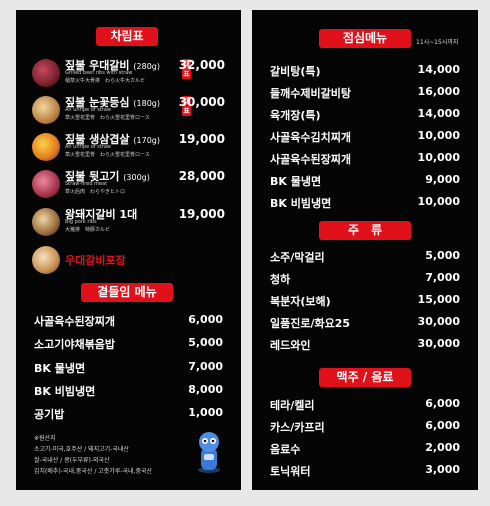  Describe the element at coordinates (365, 230) in the screenshot. I see `liquor-title: 주 류` at that location.